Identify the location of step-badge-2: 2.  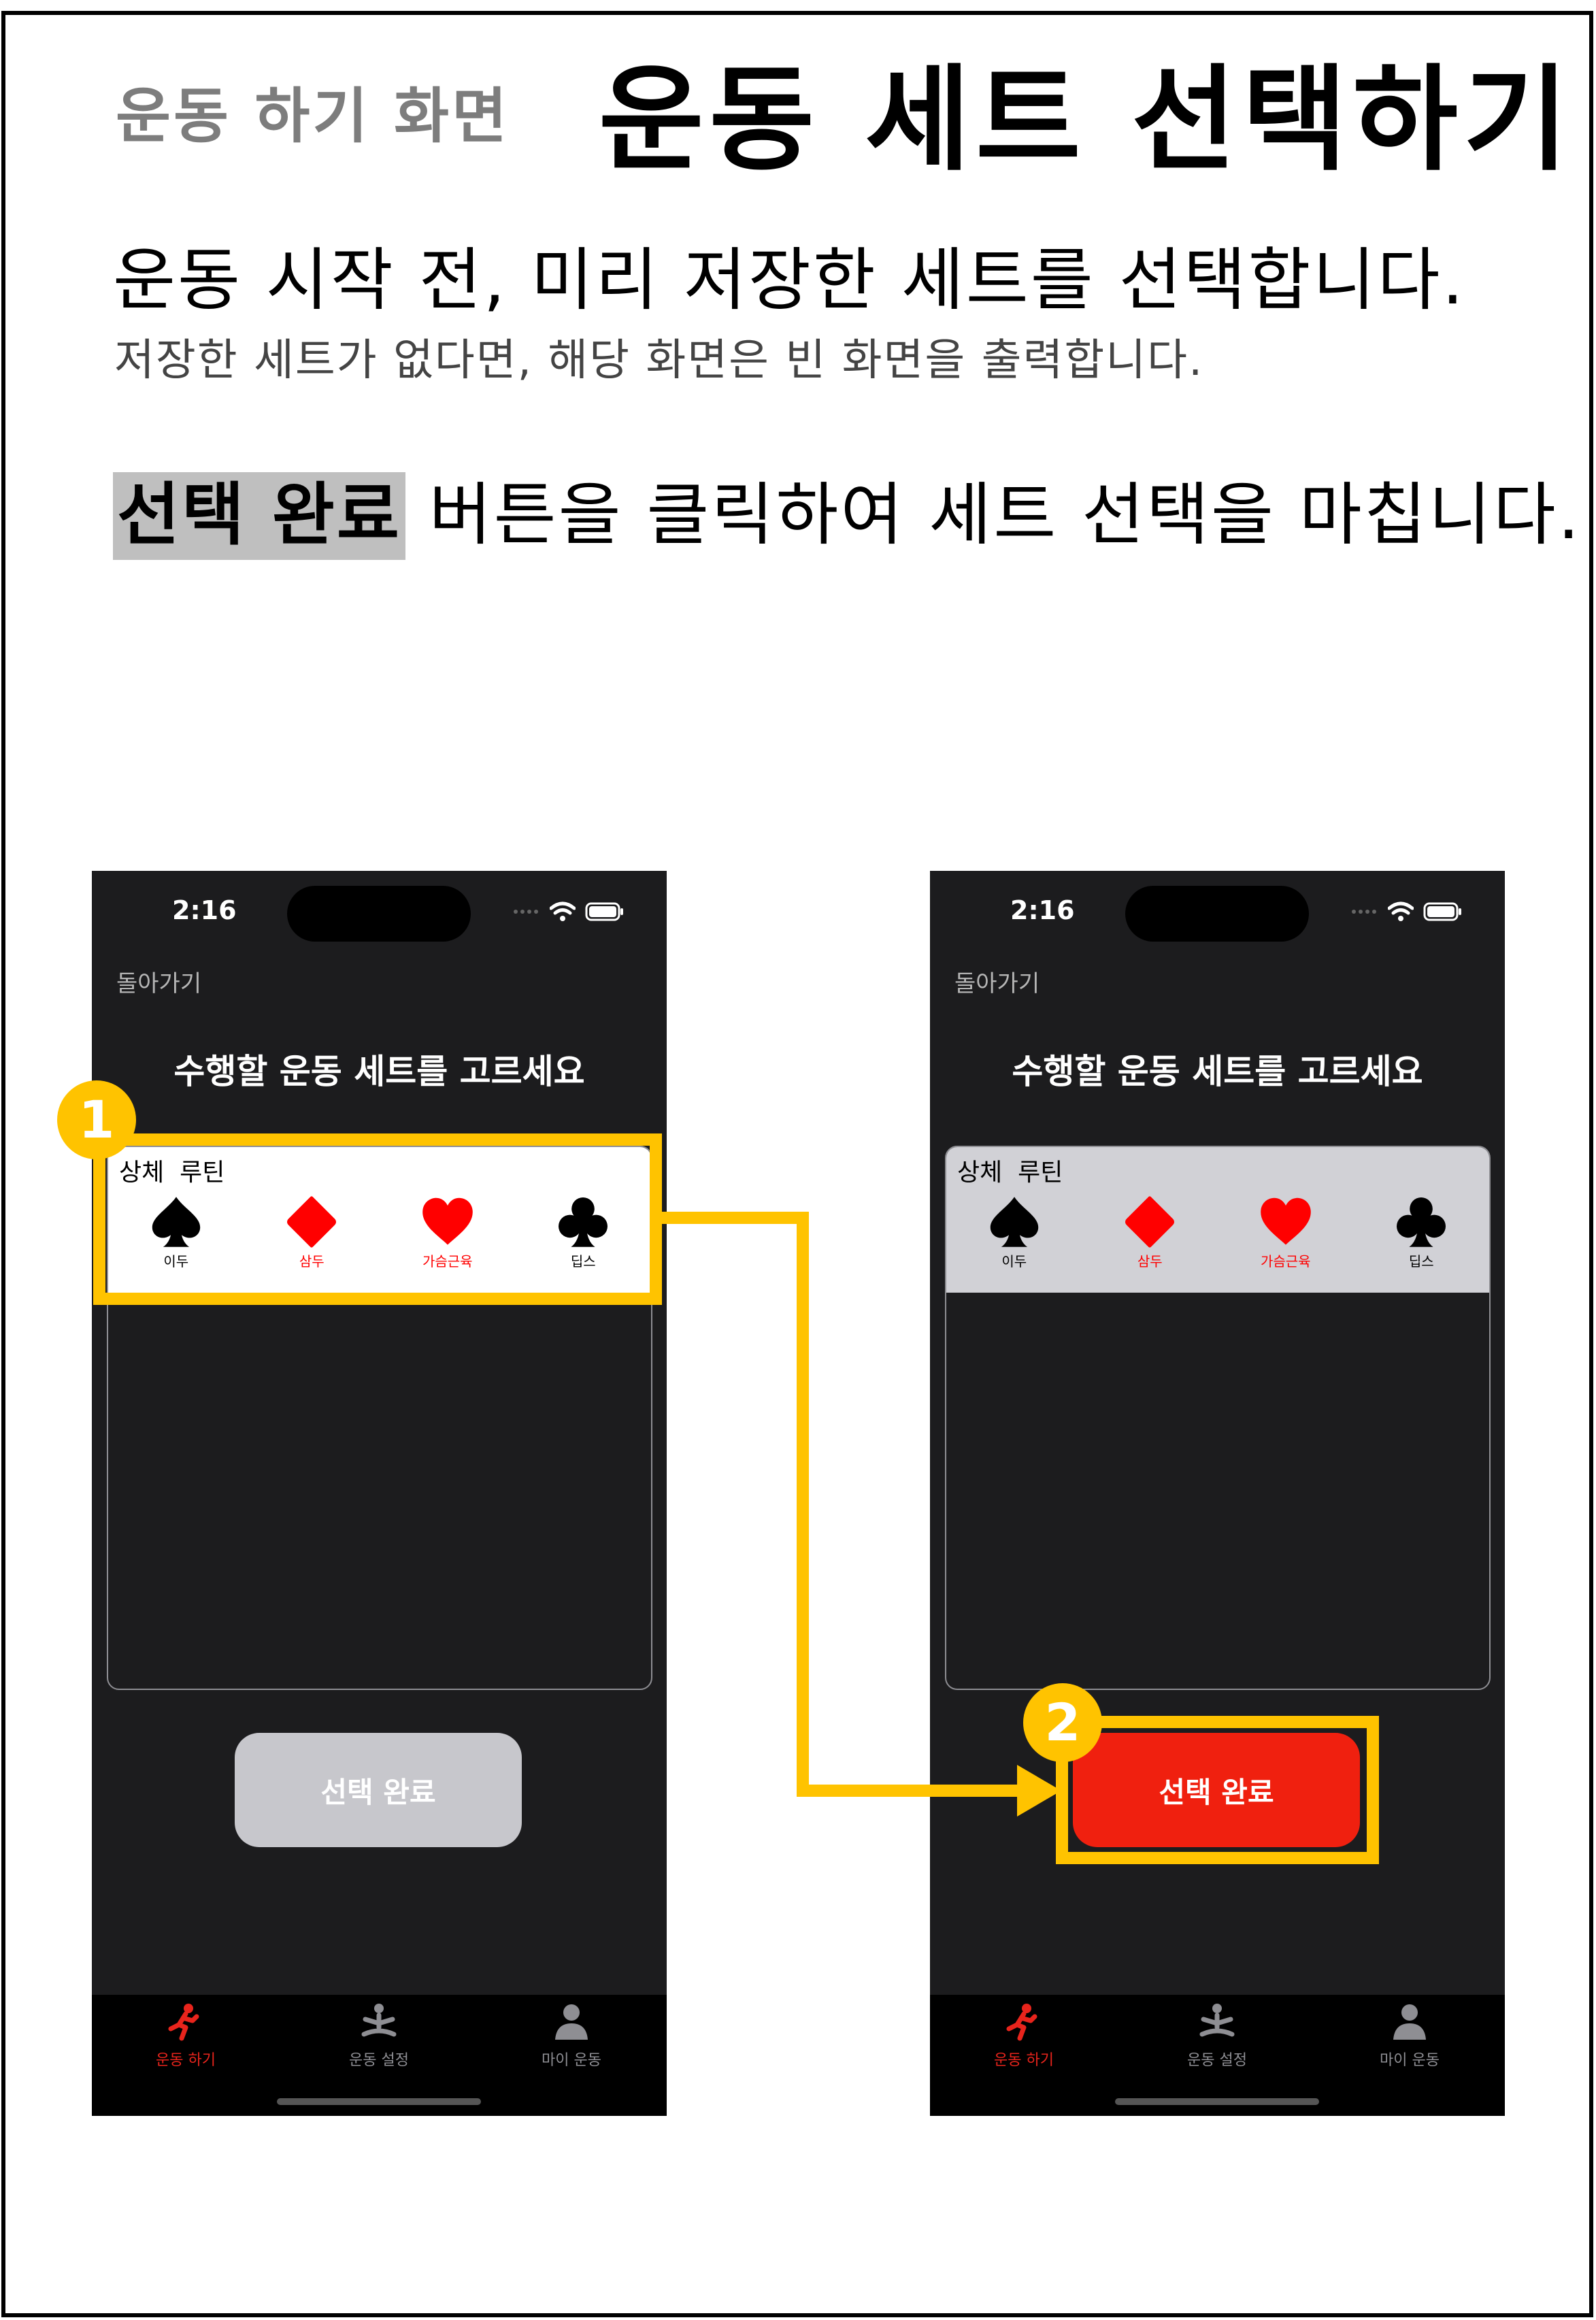
(1062, 1722).